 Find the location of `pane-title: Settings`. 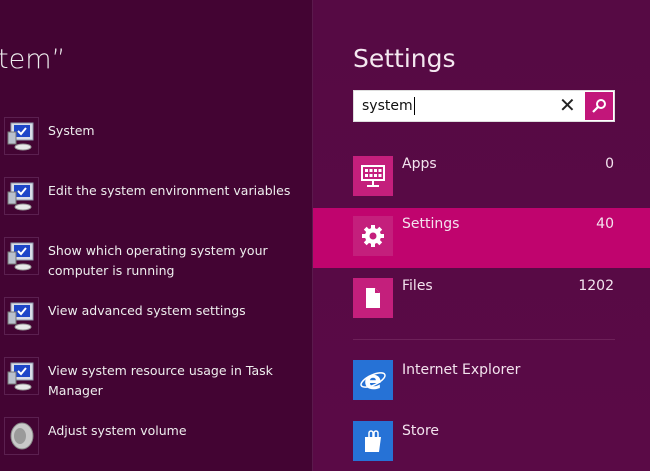

pane-title: Settings is located at coordinates (404, 58).